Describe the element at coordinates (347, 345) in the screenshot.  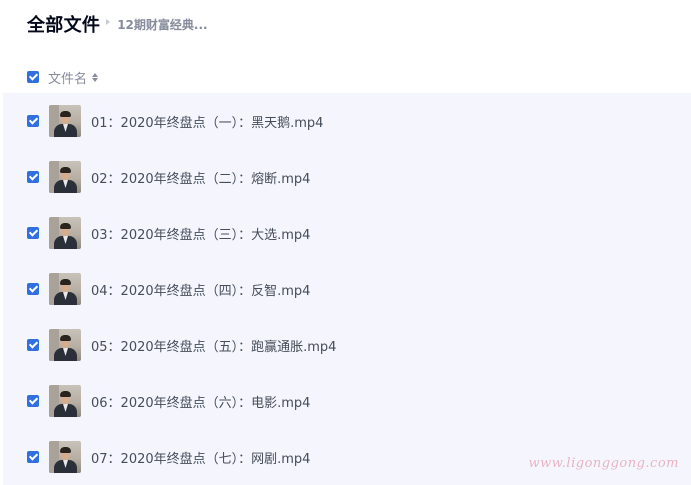
I see `file-row: 05：2020年终盘点（五）：跑赢通胀.mp4` at that location.